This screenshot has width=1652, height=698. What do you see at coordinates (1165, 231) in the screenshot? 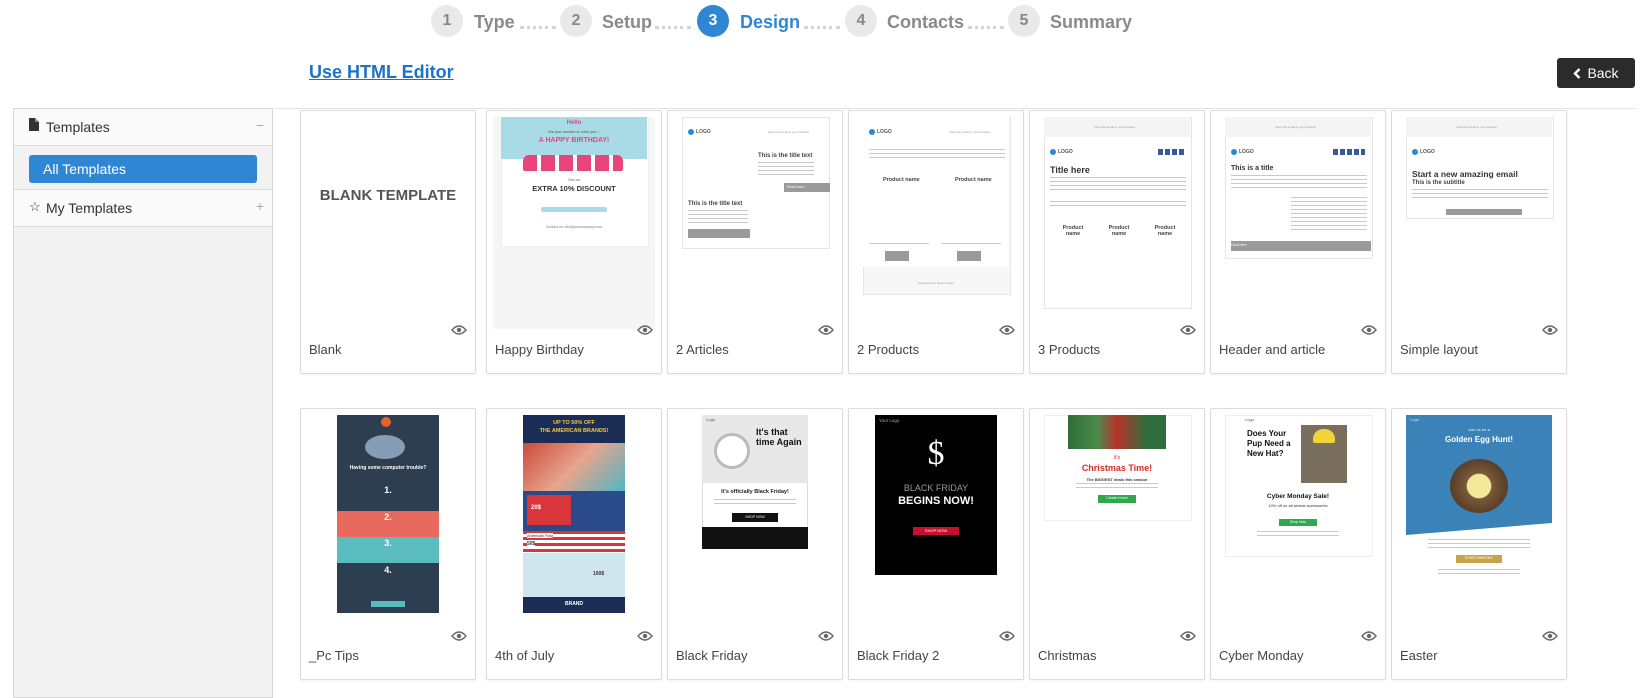
I see `product-name-3: Product name` at bounding box center [1165, 231].